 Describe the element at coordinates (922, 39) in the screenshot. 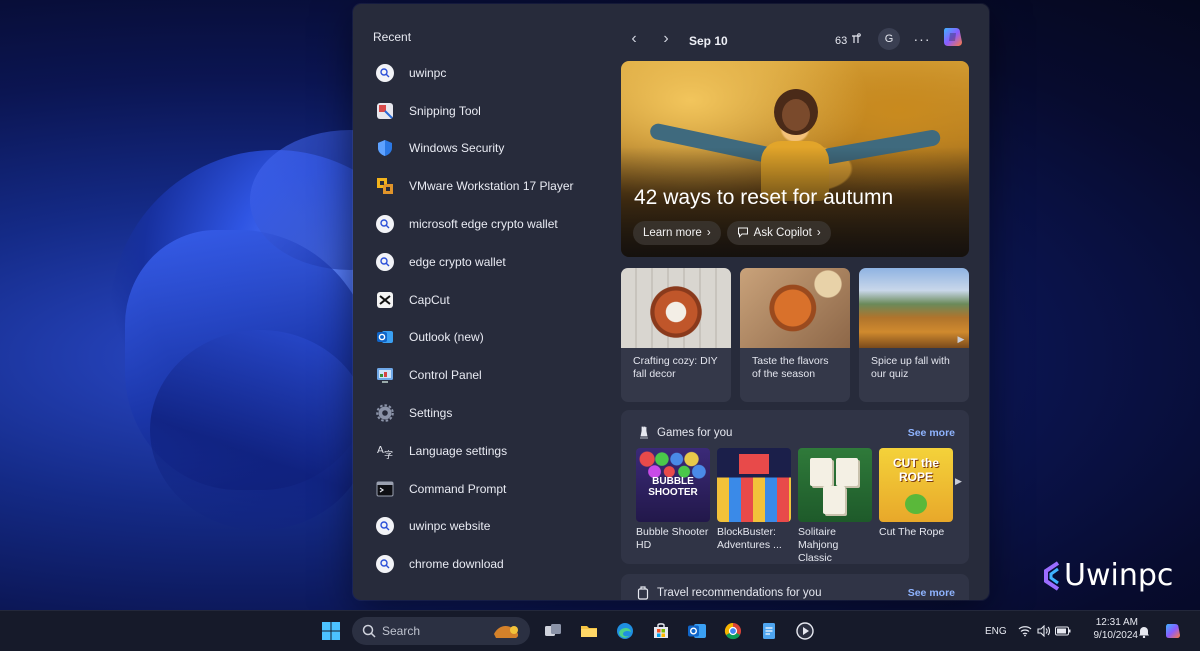

I see `more-options-button: ···` at that location.